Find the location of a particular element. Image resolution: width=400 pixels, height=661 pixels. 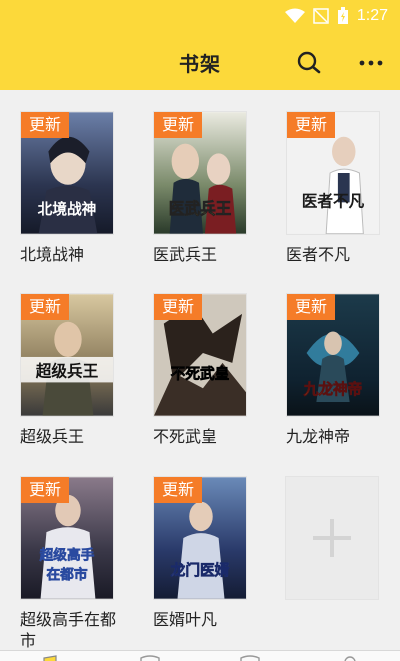

book-item: 超级高手 在都市 更新 超级高手在都市 is located at coordinates (68, 563).